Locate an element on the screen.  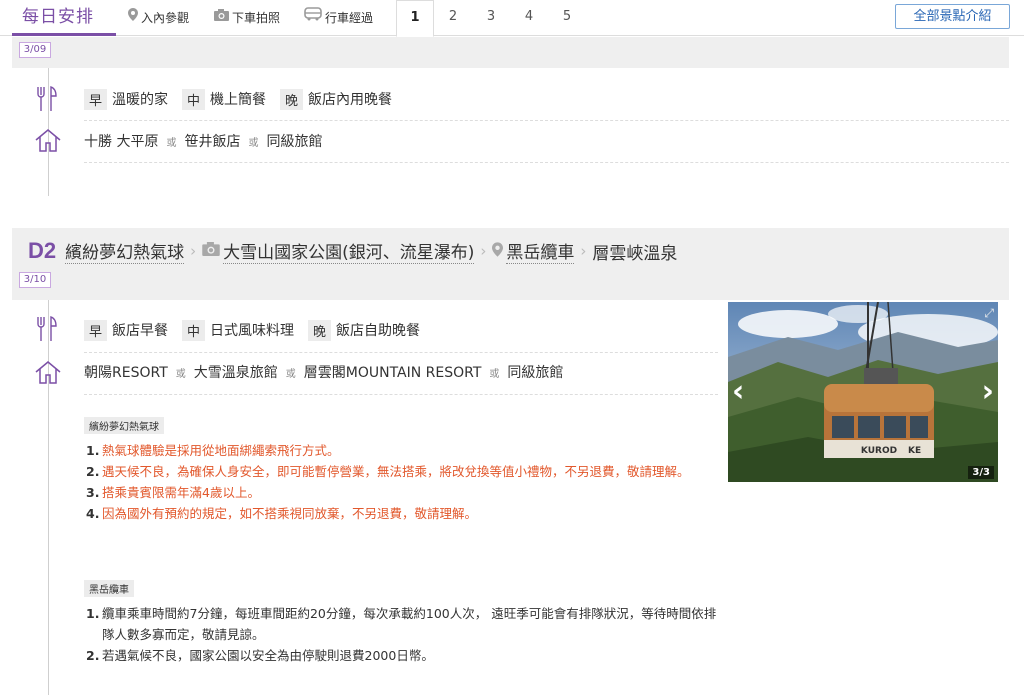
lunch-text: 機上簡餐 is located at coordinates (238, 100).